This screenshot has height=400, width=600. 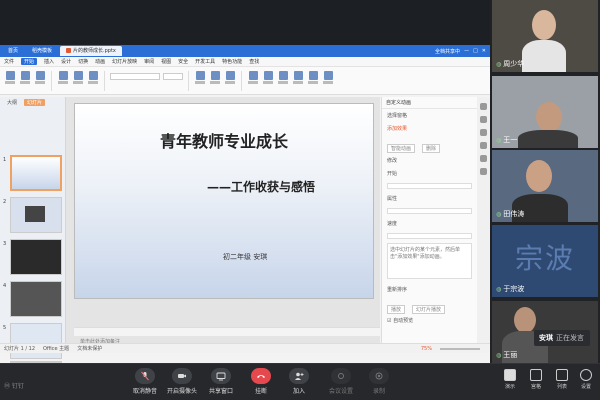 I want to click on settings-icon, so click(x=341, y=376).